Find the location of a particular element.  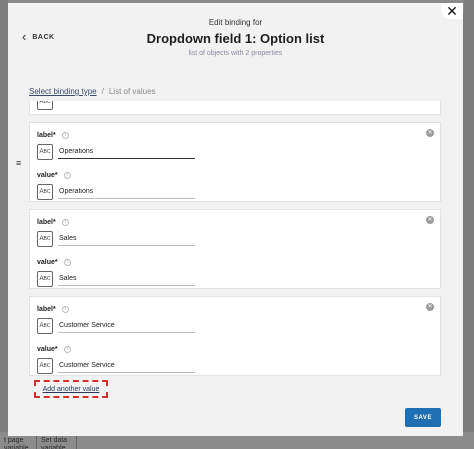

drag-handle-icon: ≡ is located at coordinates (19, 163).